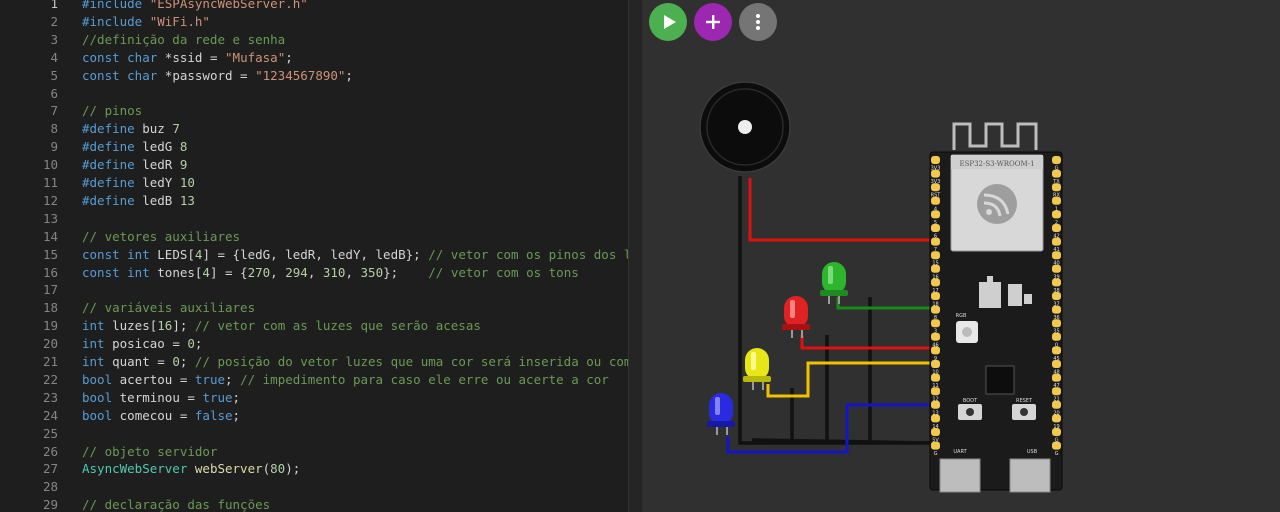  What do you see at coordinates (321, 219) in the screenshot?
I see `code-line: 13` at bounding box center [321, 219].